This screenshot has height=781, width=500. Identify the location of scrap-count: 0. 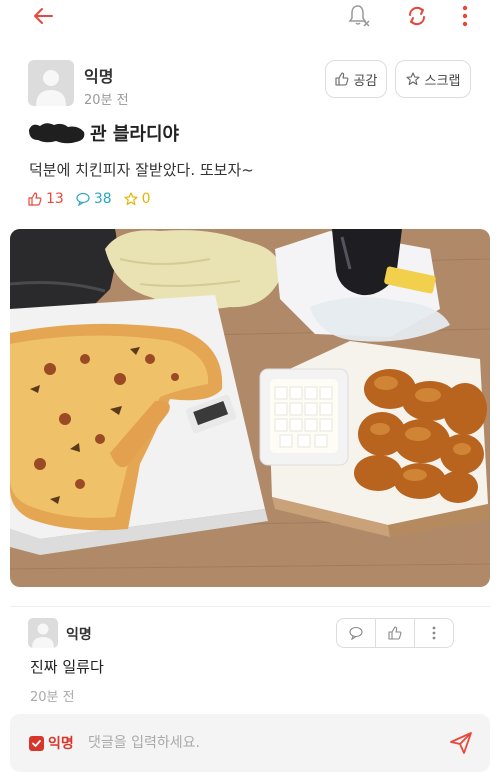
(137, 199).